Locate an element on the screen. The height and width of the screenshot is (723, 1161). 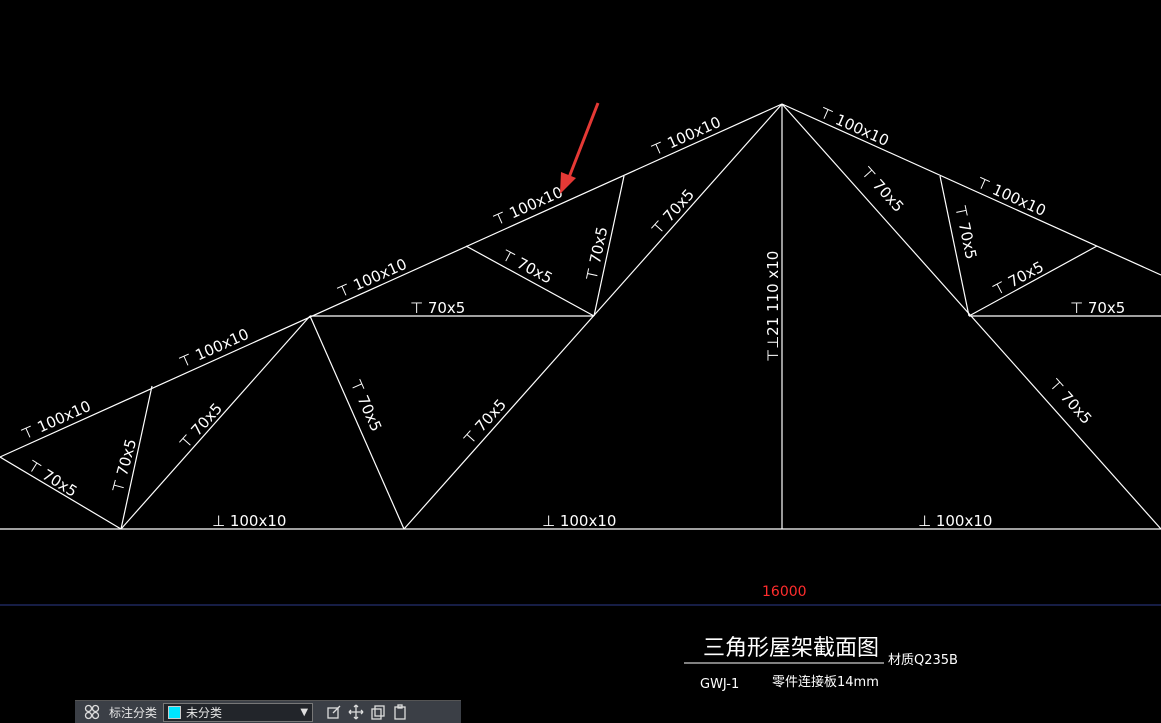
drawing-title: 三角形屋架截面图 is located at coordinates (791, 648).